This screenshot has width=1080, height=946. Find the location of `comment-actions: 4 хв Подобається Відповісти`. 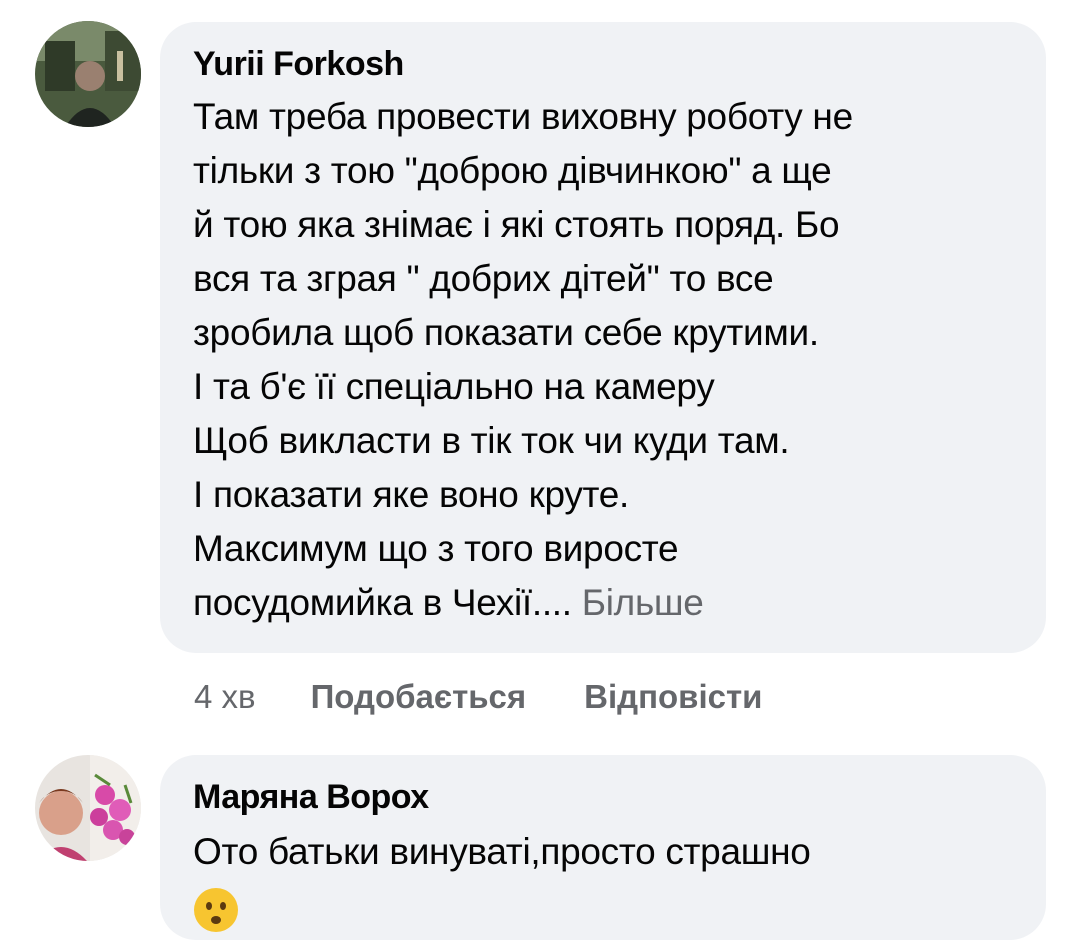

comment-actions: 4 хв Подобається Відповісти is located at coordinates (507, 697).